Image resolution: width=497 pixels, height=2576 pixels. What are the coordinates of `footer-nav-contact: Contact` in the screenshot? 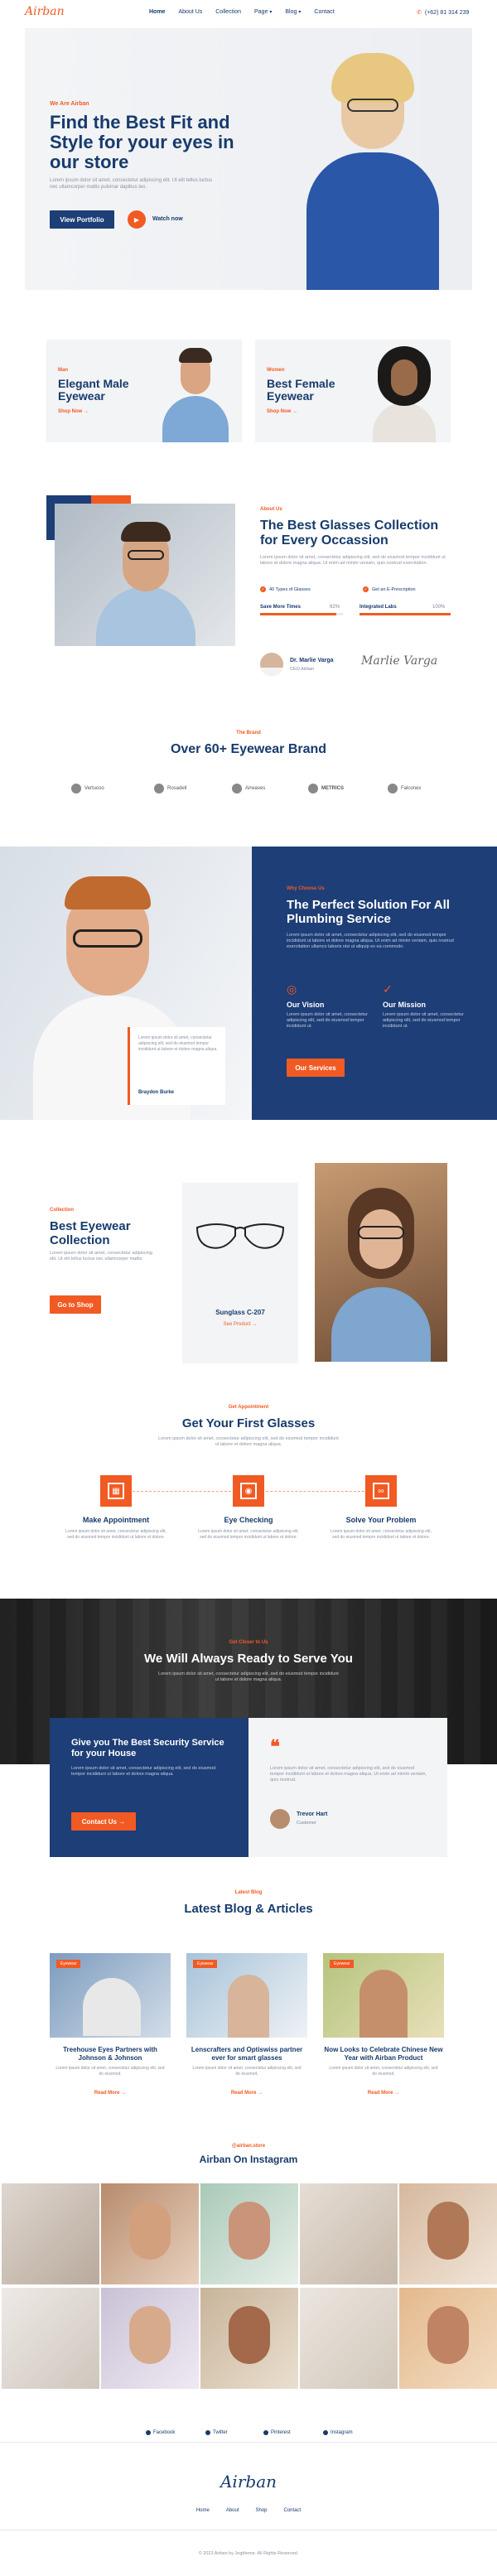 It's located at (293, 2510).